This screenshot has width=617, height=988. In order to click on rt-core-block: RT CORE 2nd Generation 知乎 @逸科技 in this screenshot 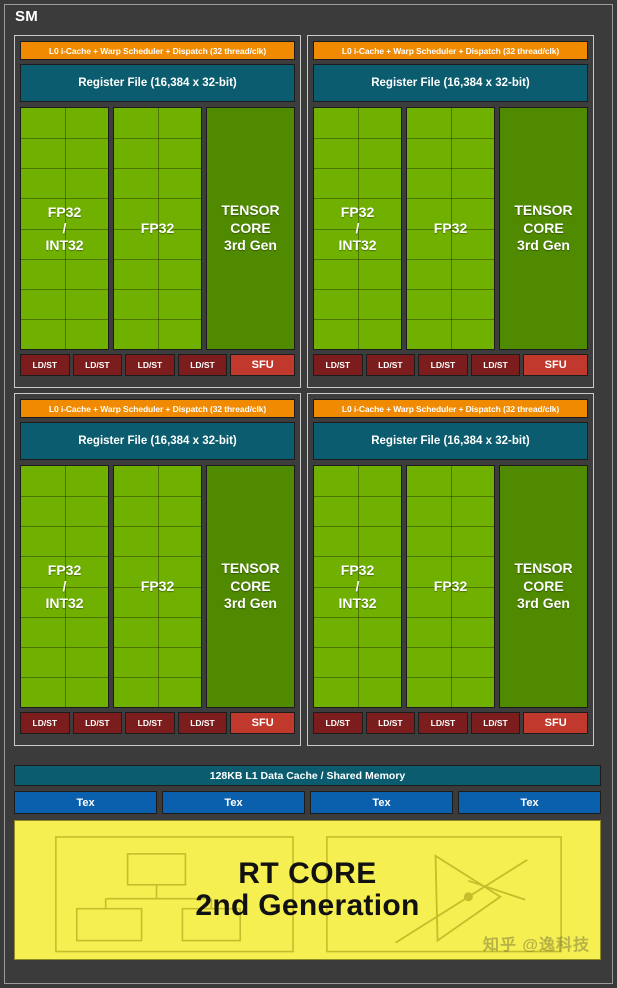, I will do `click(307, 890)`.